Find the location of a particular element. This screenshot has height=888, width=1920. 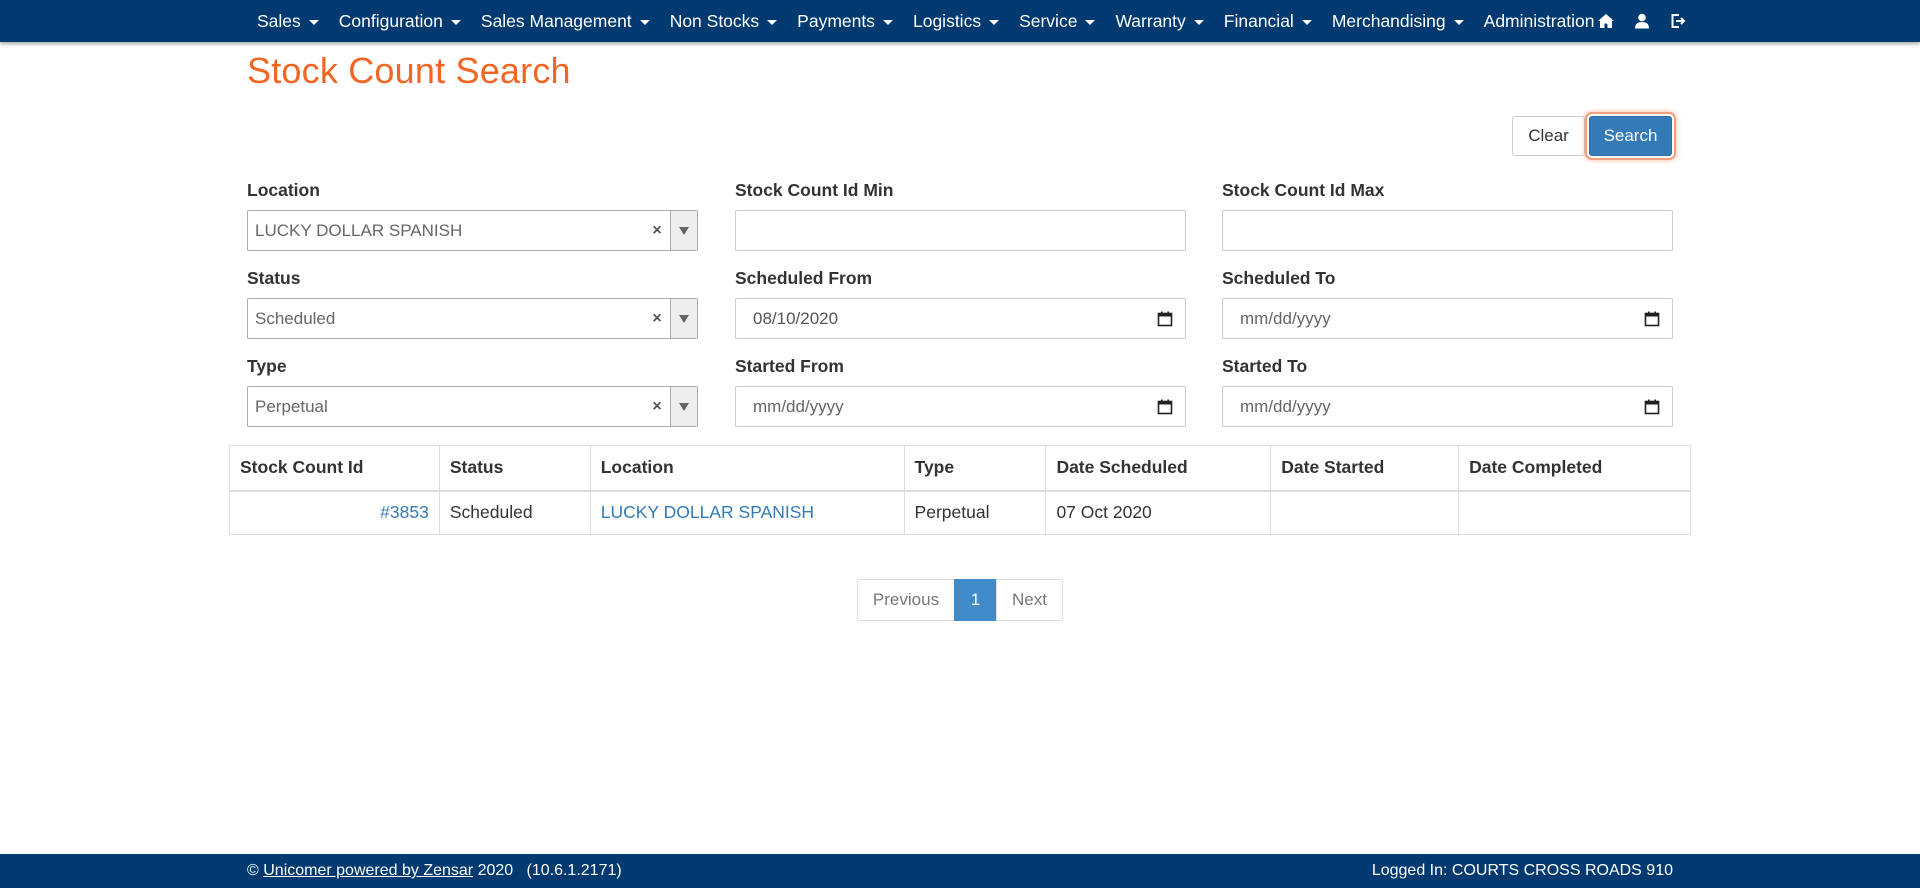

status-select: Scheduled × is located at coordinates (472, 318).